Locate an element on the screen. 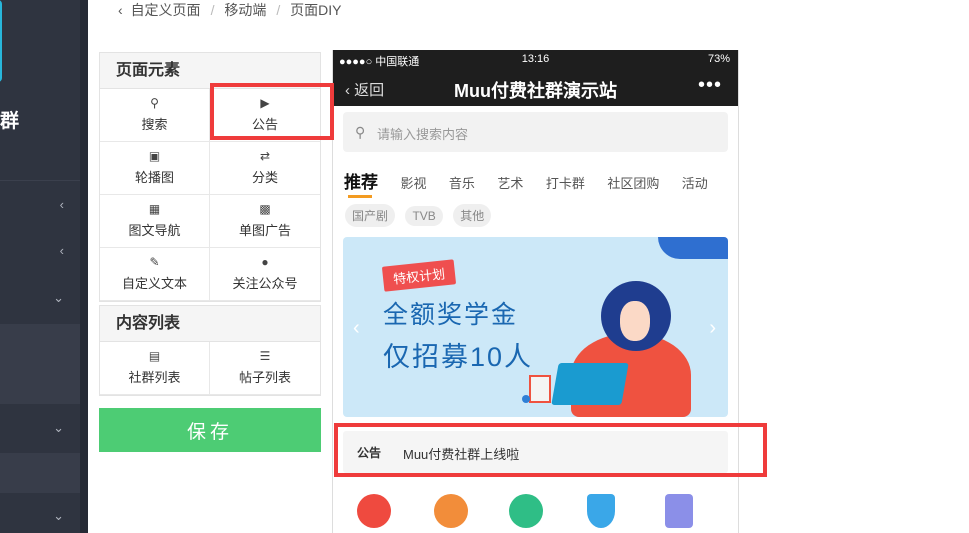 The height and width of the screenshot is (533, 969). element-label: 自定义文本 is located at coordinates (154, 283).